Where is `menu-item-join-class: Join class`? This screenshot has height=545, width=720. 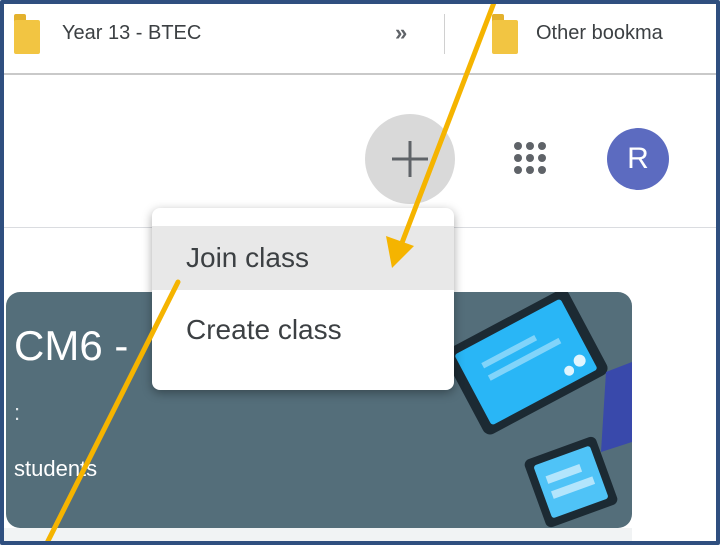
menu-item-join-class: Join class is located at coordinates (303, 258).